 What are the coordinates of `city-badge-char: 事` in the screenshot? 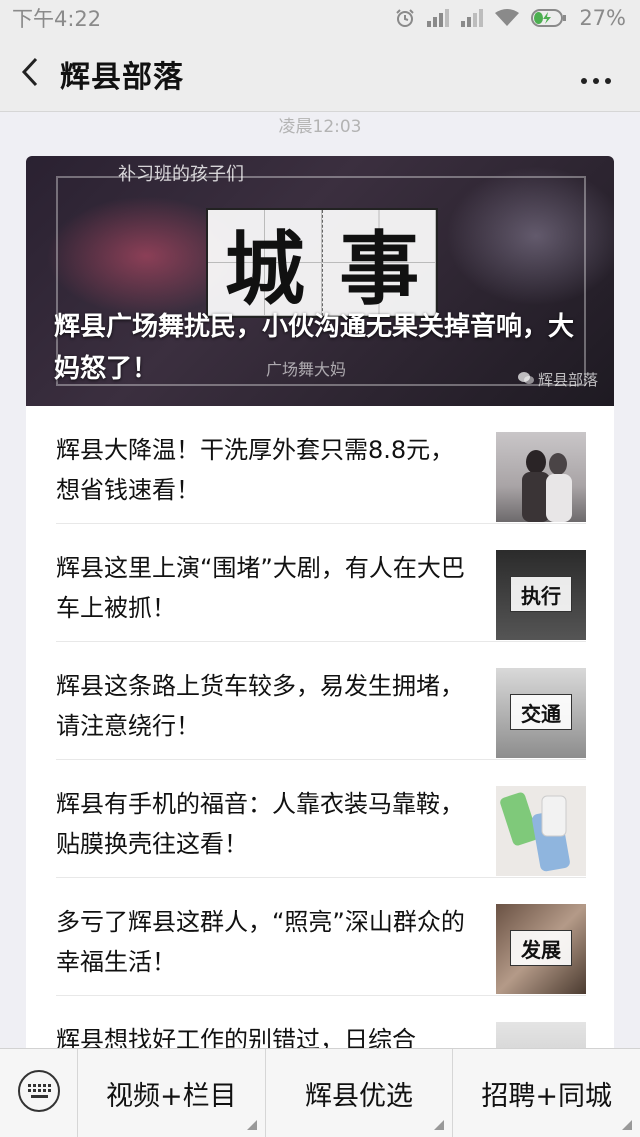 It's located at (379, 263).